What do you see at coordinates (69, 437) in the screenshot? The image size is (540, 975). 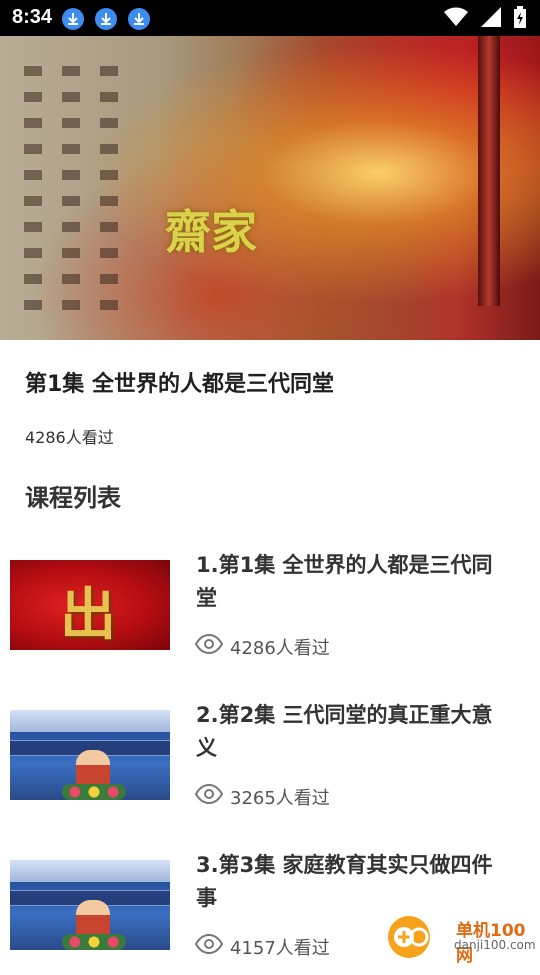 I see `video-view-count: 4286人看过` at bounding box center [69, 437].